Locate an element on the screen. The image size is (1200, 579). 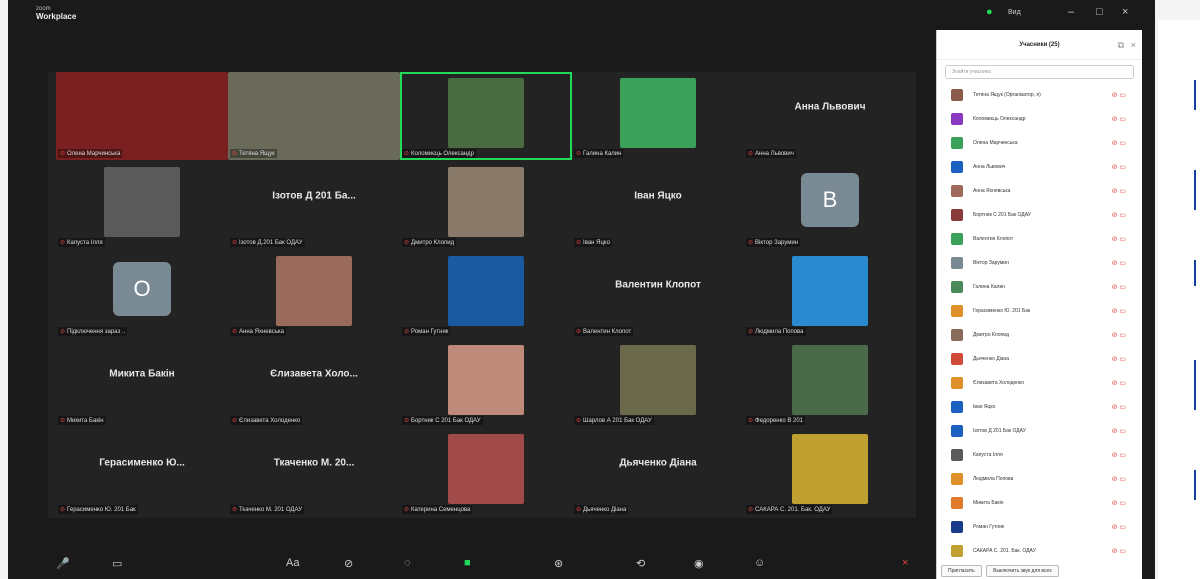
participant-name: Олена Марчинська is located at coordinates (995, 143).